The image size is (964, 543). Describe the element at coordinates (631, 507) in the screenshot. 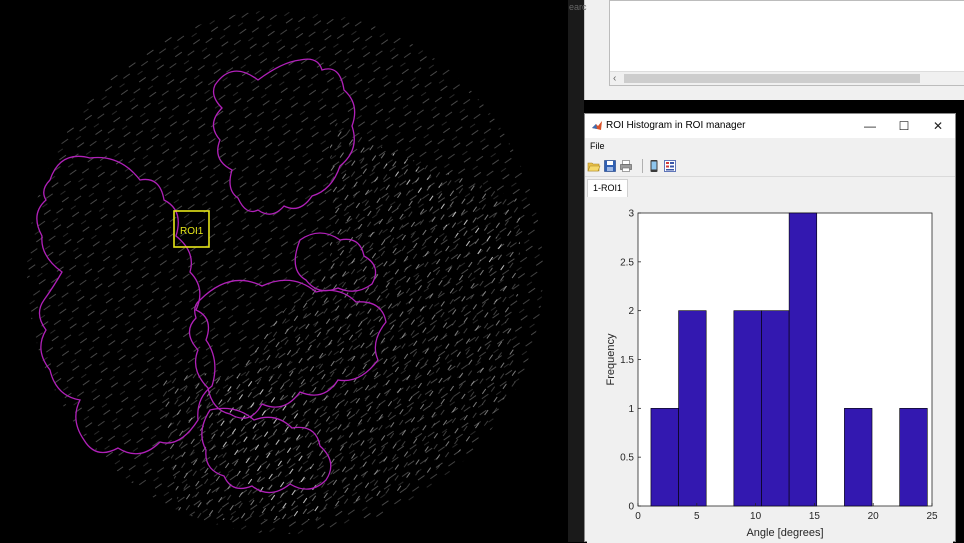

I see `y-tick-label: 0` at that location.